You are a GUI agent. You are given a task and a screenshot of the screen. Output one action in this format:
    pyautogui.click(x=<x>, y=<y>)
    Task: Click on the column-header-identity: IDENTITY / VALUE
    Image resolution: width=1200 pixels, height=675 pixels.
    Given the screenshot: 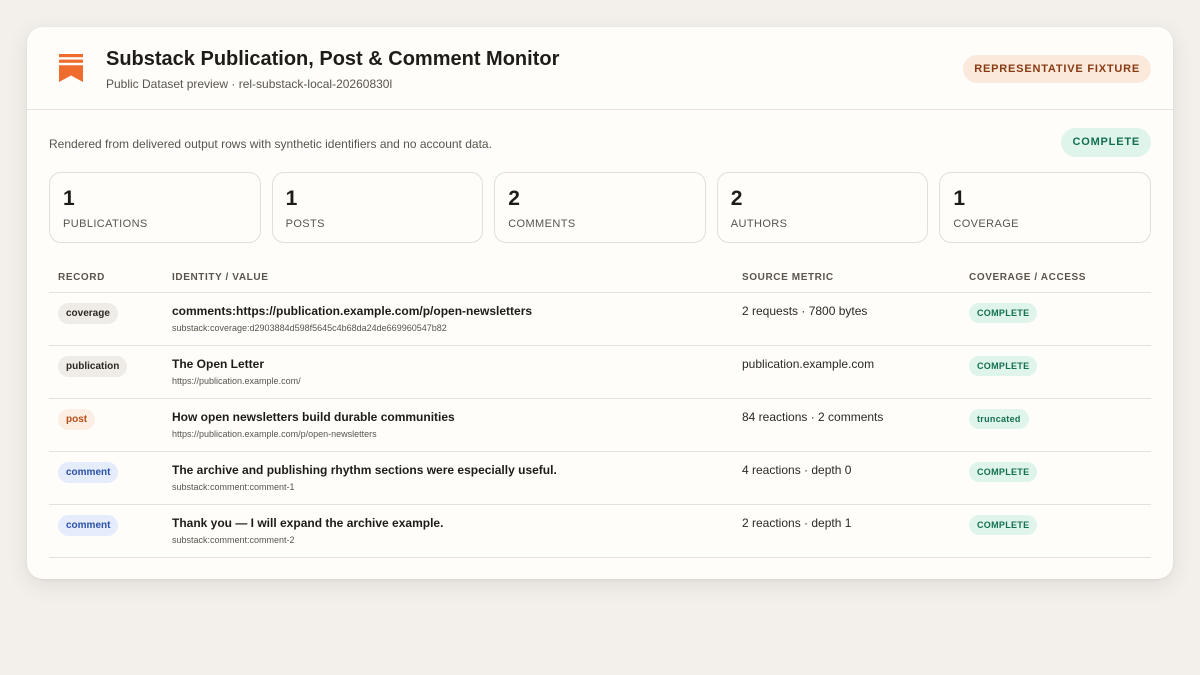 What is the action you would take?
    pyautogui.click(x=457, y=278)
    